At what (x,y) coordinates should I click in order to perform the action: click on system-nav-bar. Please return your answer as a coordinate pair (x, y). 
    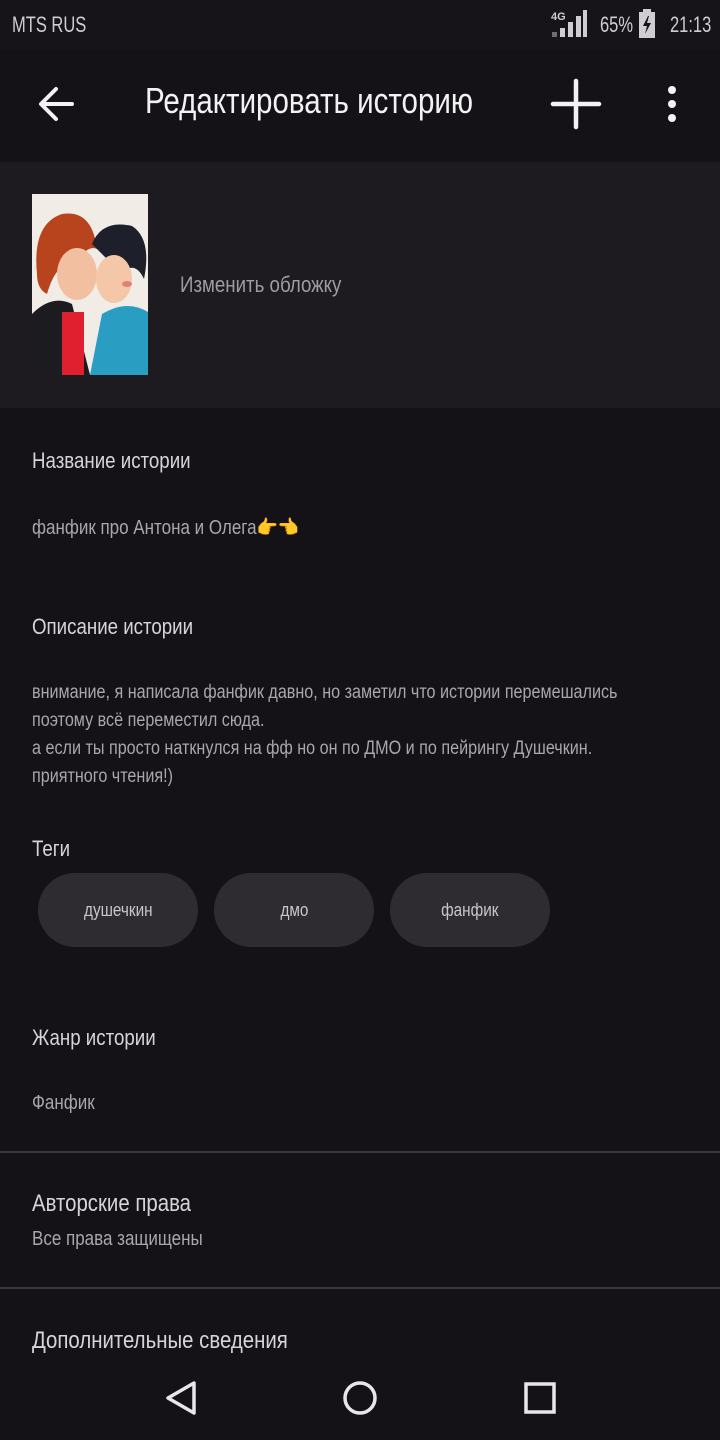
    Looking at the image, I should click on (360, 1398).